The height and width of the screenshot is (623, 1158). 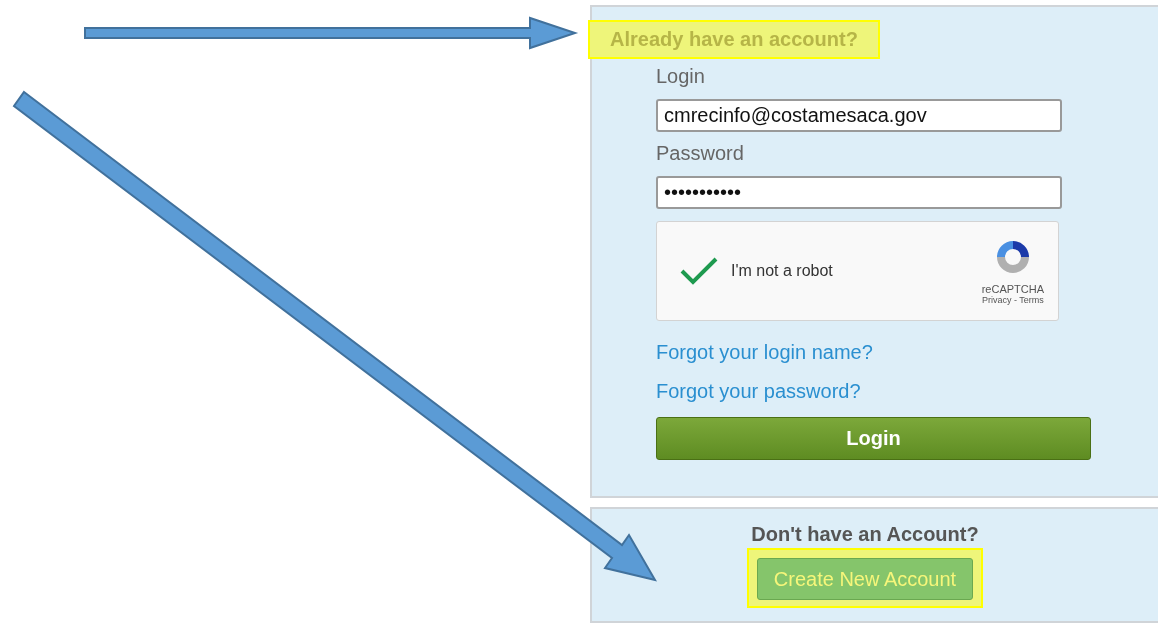 I want to click on section-heading: Already have an account?, so click(x=734, y=39).